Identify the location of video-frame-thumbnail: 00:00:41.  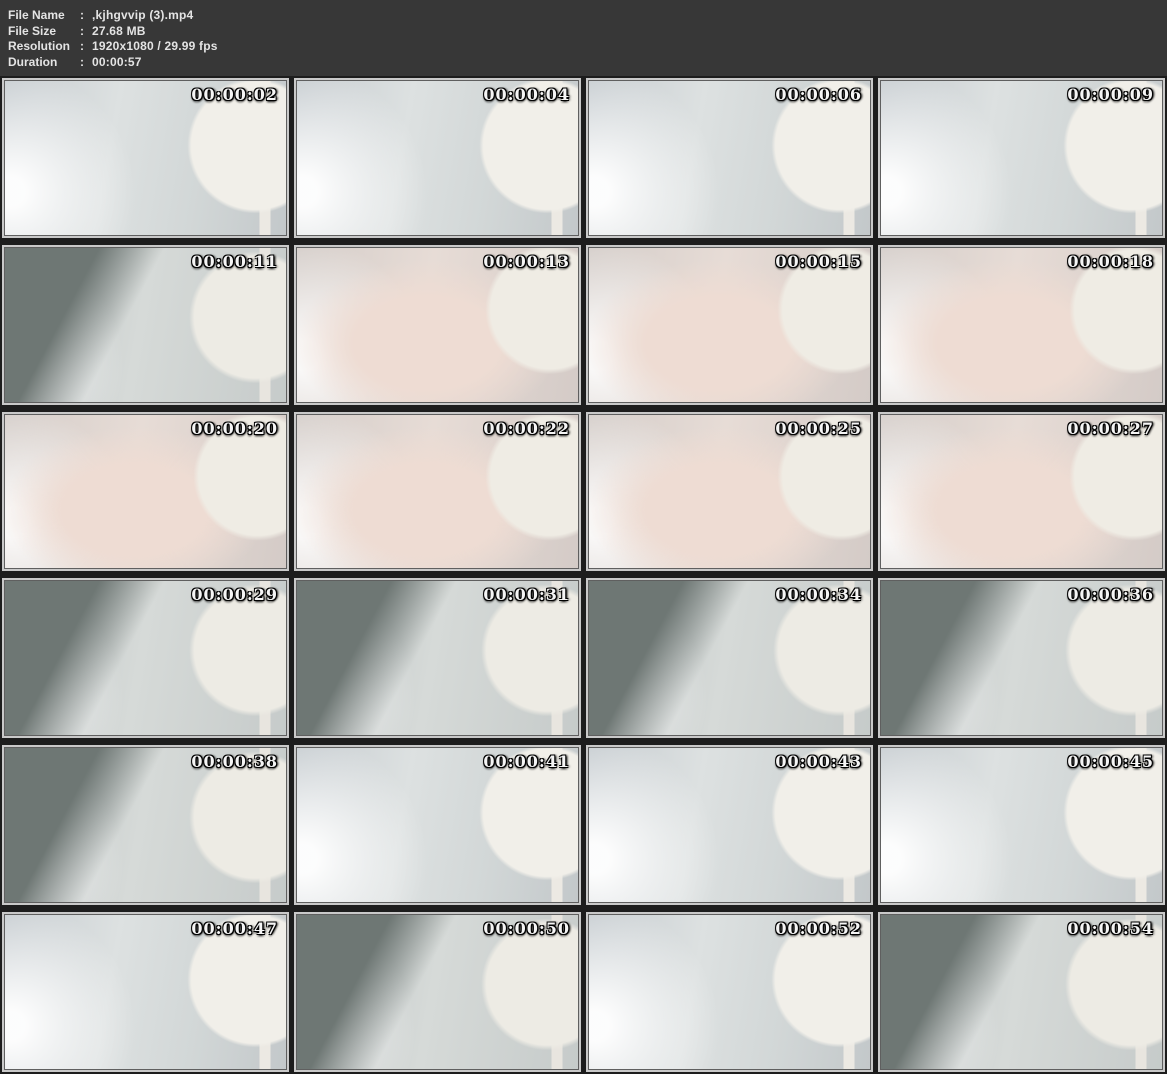
(437, 825).